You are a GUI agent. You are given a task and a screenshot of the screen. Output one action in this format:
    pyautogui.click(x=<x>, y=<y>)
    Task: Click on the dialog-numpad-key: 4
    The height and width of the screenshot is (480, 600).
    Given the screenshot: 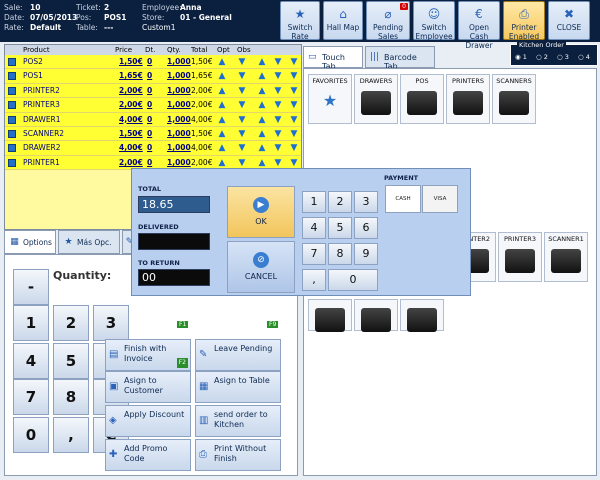 What is the action you would take?
    pyautogui.click(x=314, y=228)
    